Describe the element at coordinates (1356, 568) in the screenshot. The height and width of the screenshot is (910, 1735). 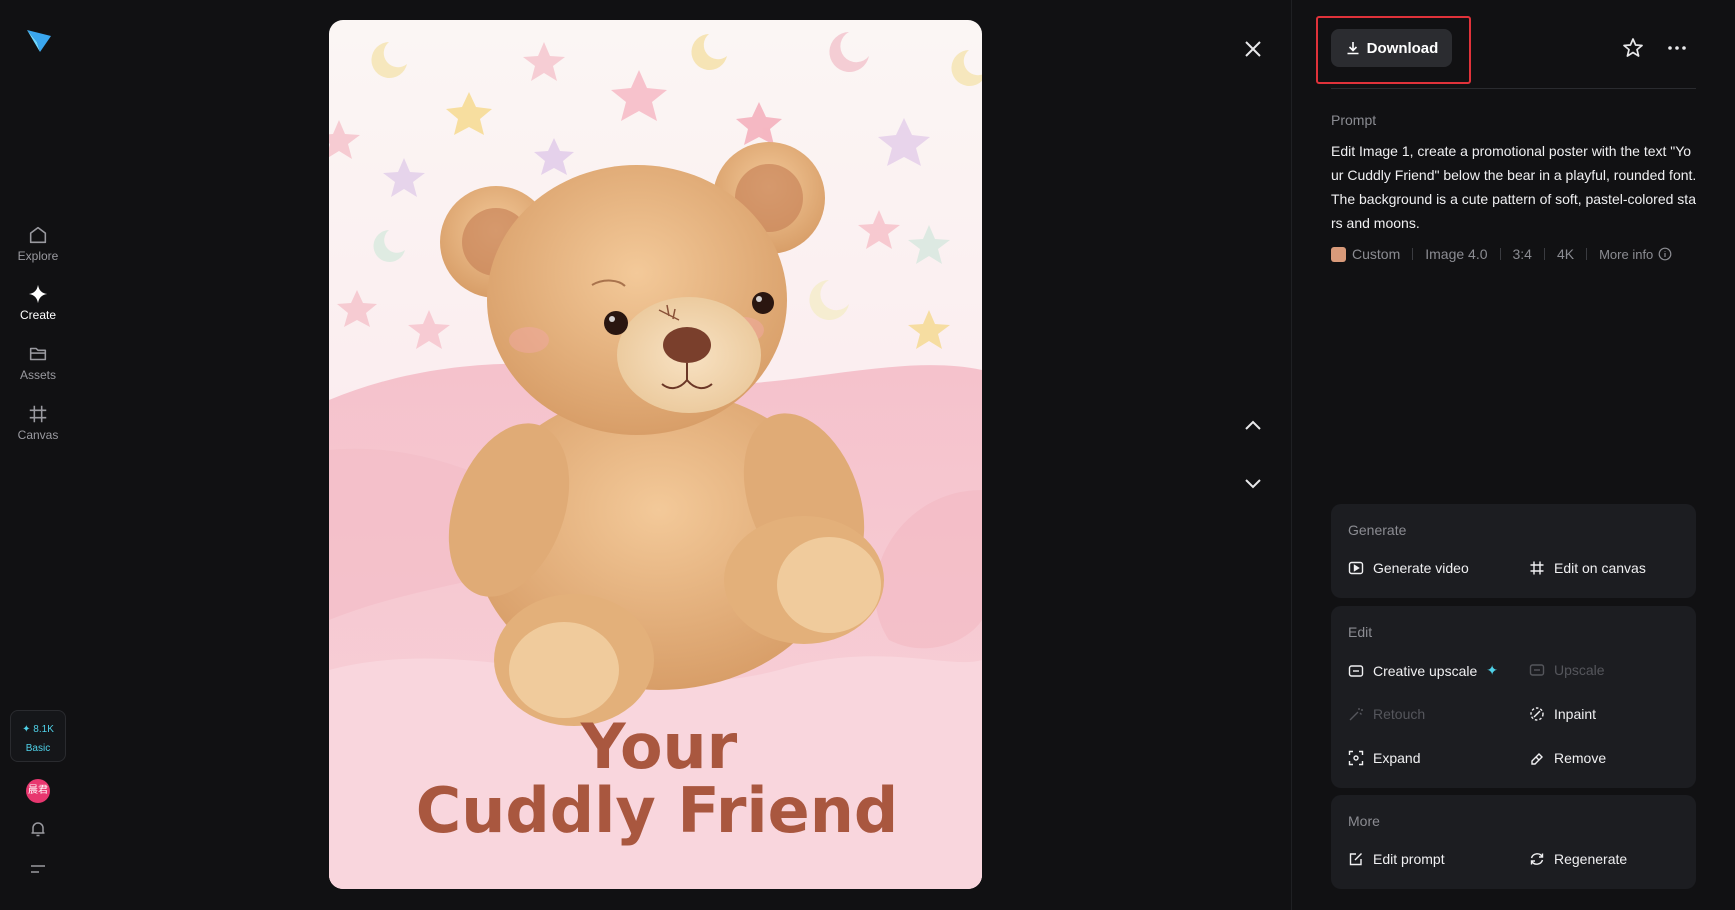
I see `video-icon` at that location.